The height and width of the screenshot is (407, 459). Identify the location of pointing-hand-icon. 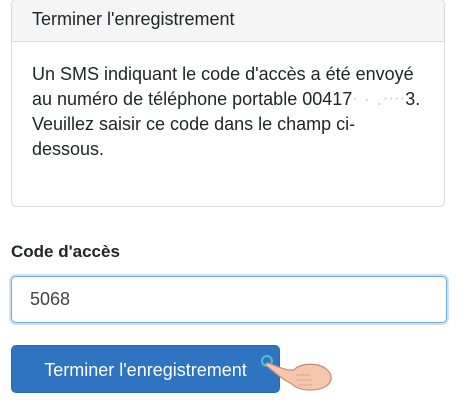
(296, 373).